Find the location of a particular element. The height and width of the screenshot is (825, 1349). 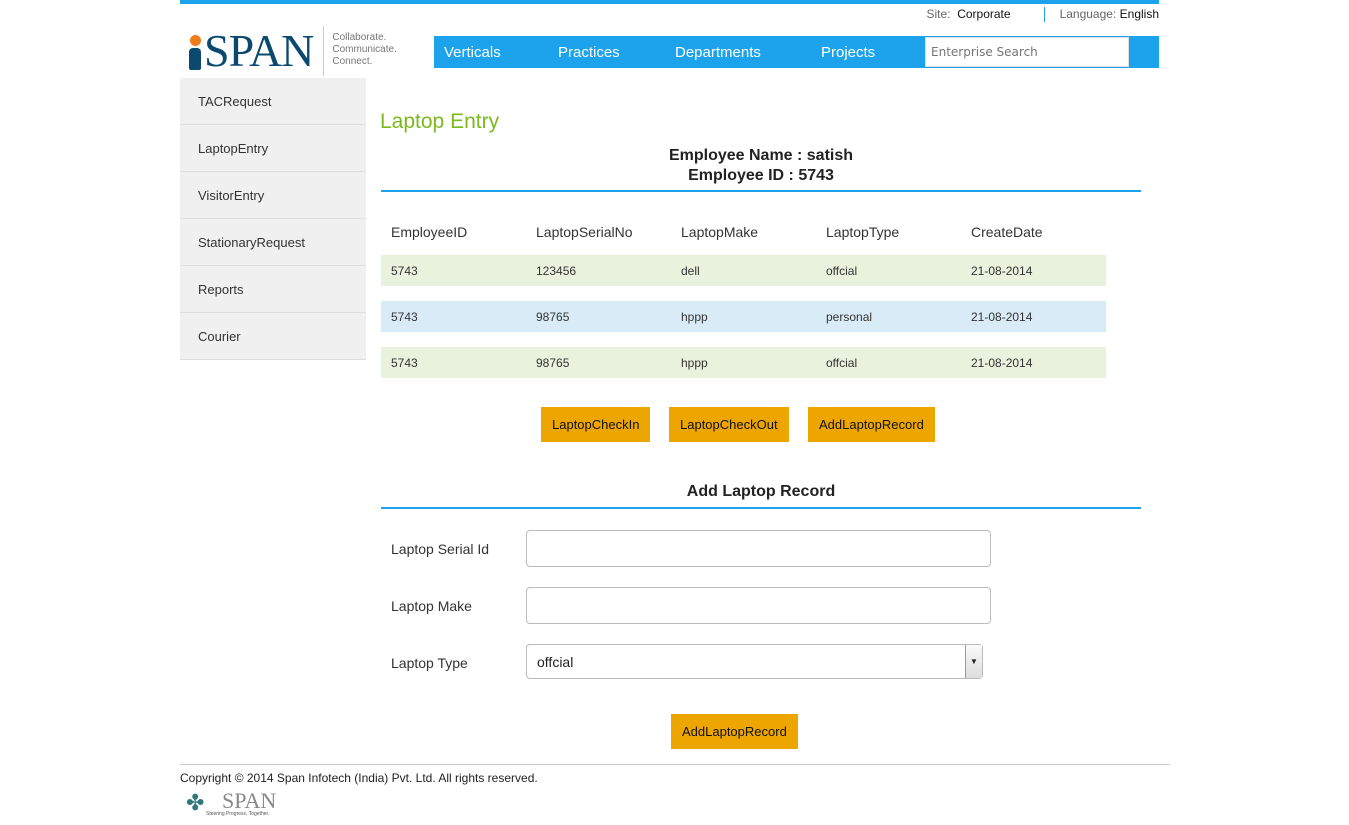

cell: dell is located at coordinates (690, 270).